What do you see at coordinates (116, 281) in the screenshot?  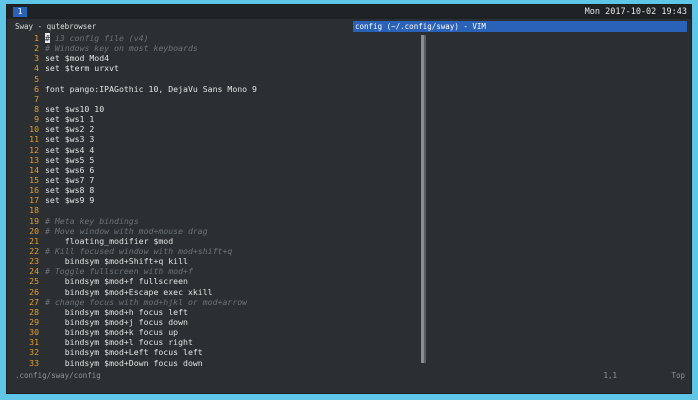 I see `line-text: bindsym $mod+f fullscreen` at bounding box center [116, 281].